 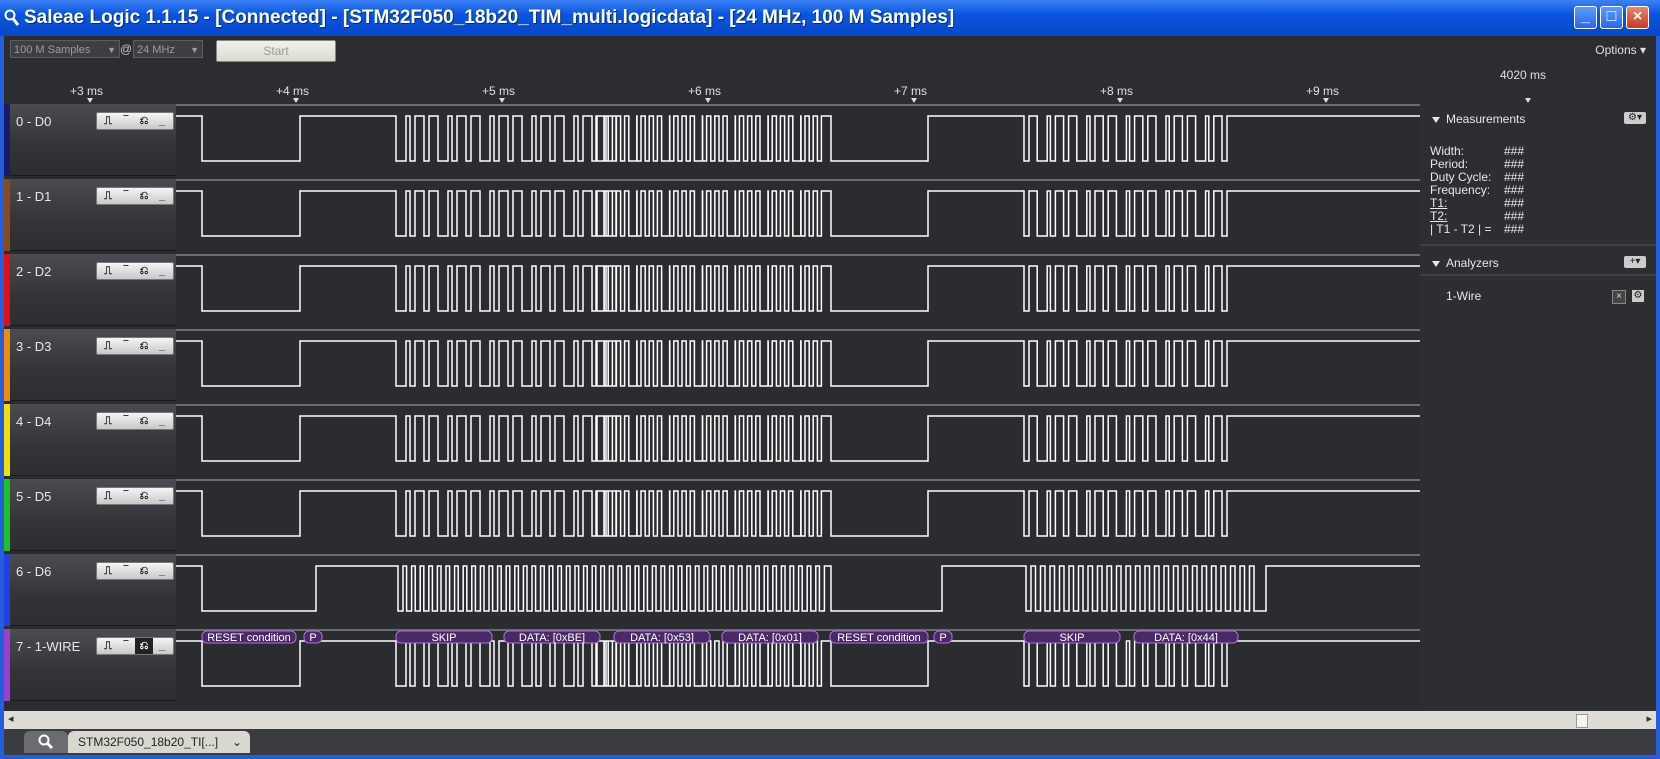 I want to click on maximize-button: □, so click(x=1611, y=17).